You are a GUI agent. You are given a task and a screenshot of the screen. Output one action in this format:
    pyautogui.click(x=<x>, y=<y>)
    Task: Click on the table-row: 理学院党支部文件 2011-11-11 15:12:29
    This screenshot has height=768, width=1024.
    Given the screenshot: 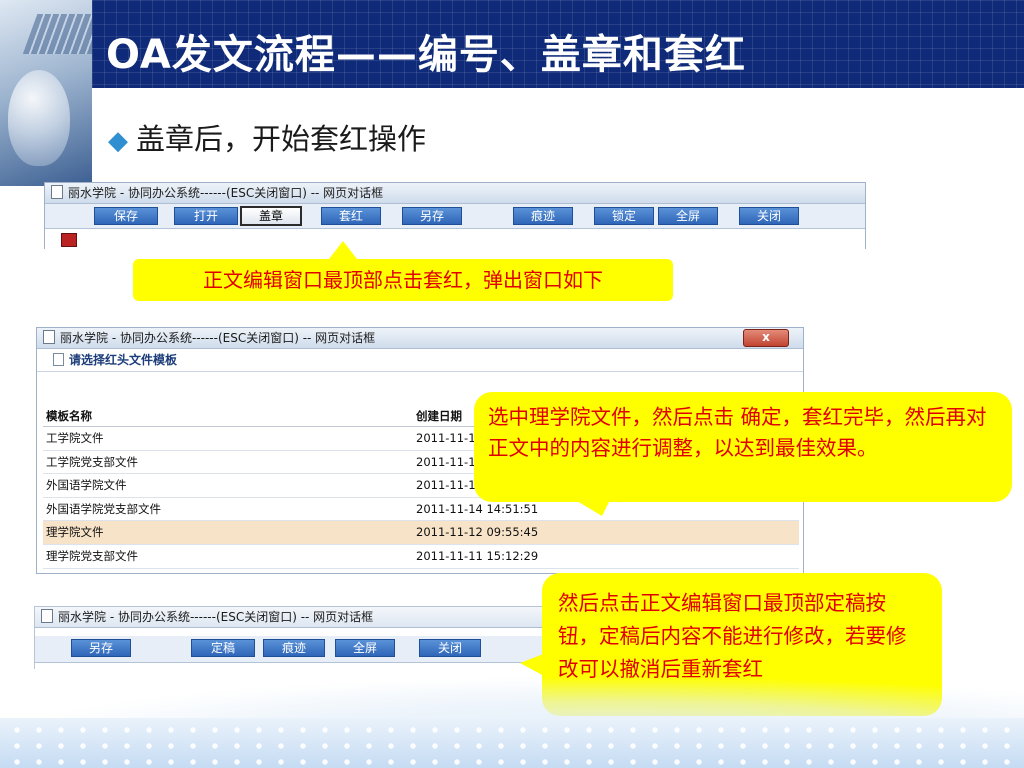 What is the action you would take?
    pyautogui.click(x=421, y=557)
    